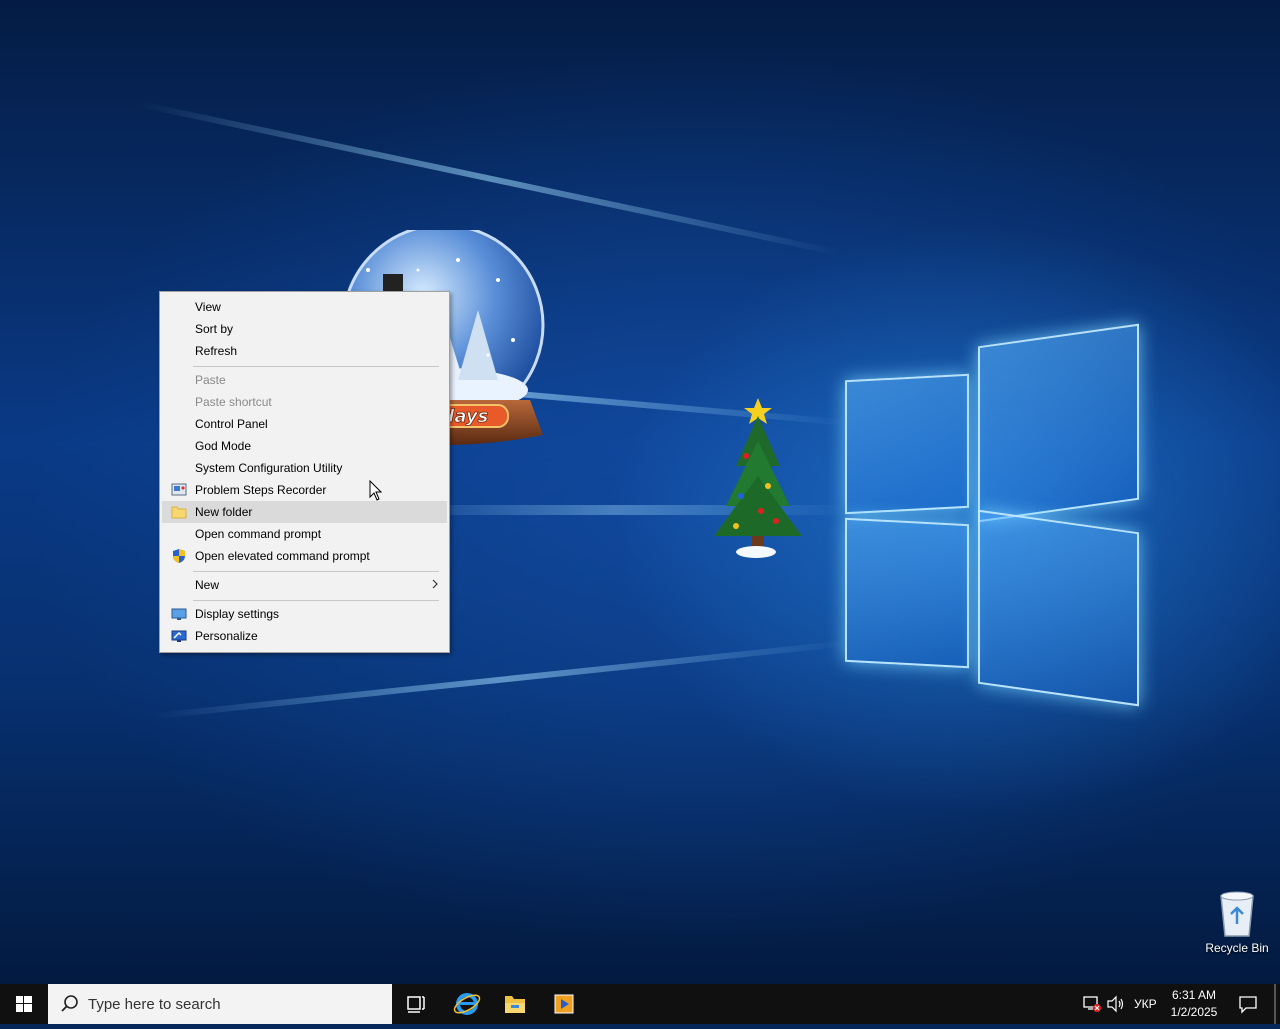  I want to click on taskbar-search-box: Type here to search, so click(220, 1004).